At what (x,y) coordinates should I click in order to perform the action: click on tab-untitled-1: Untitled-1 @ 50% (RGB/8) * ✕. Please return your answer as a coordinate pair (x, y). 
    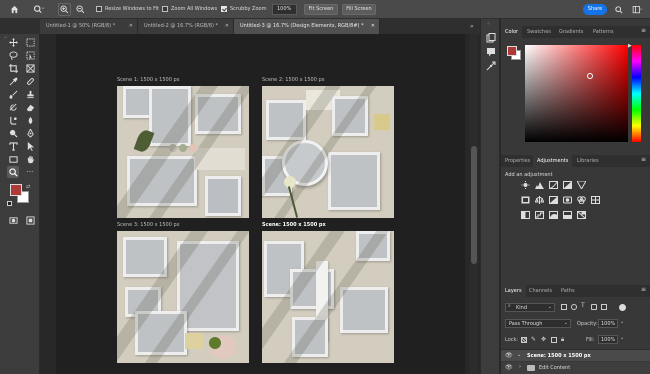
    Looking at the image, I should click on (89, 26).